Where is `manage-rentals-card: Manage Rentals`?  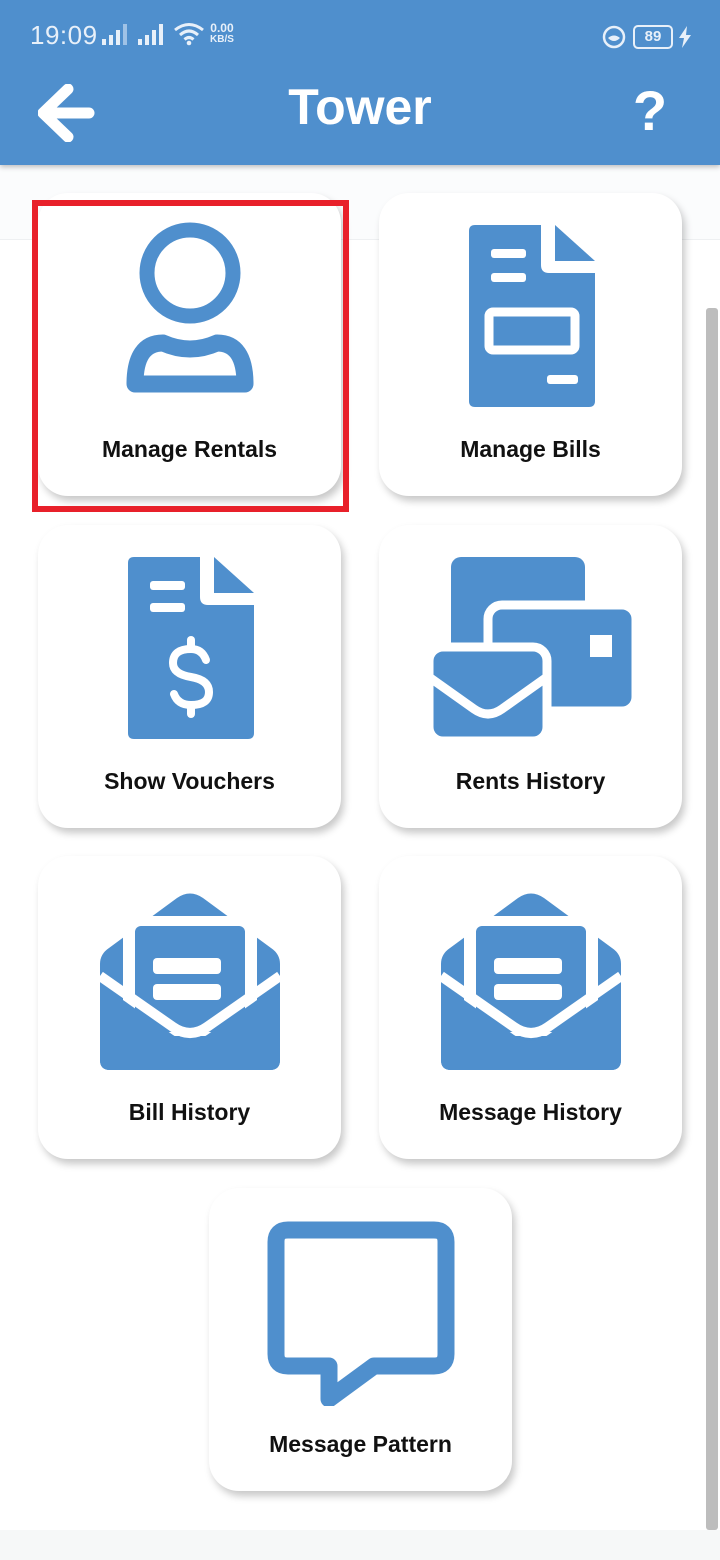 manage-rentals-card: Manage Rentals is located at coordinates (189, 344).